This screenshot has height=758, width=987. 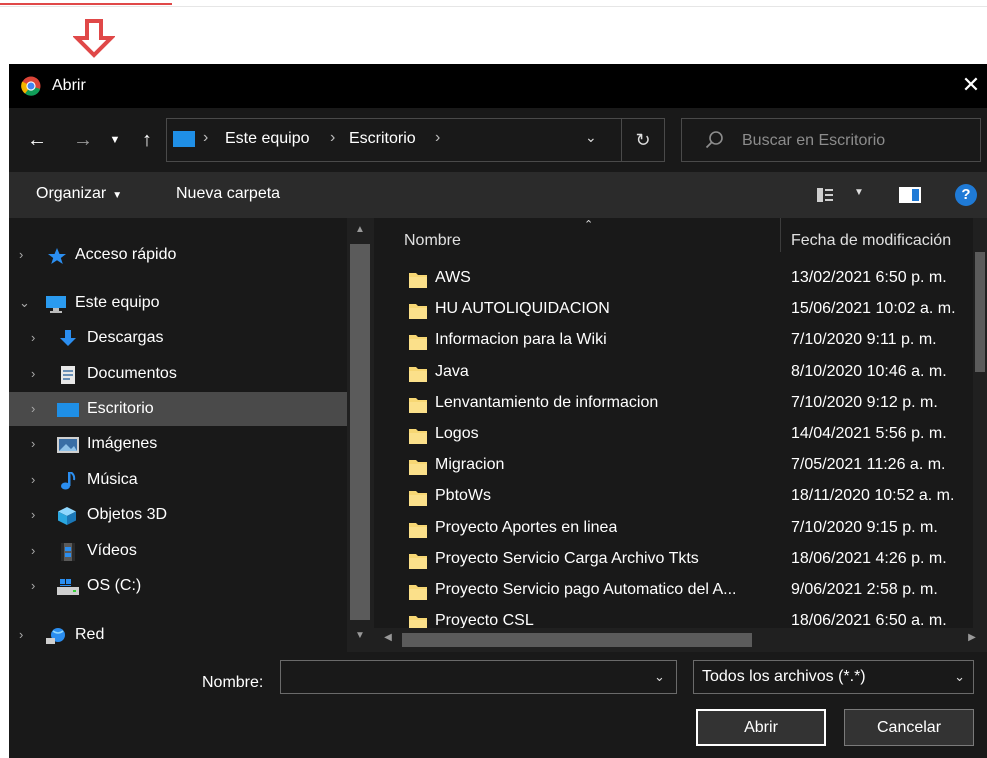 What do you see at coordinates (674, 435) in the screenshot?
I see `file-row: Logos 14/04/2021 5:56 p. m.` at bounding box center [674, 435].